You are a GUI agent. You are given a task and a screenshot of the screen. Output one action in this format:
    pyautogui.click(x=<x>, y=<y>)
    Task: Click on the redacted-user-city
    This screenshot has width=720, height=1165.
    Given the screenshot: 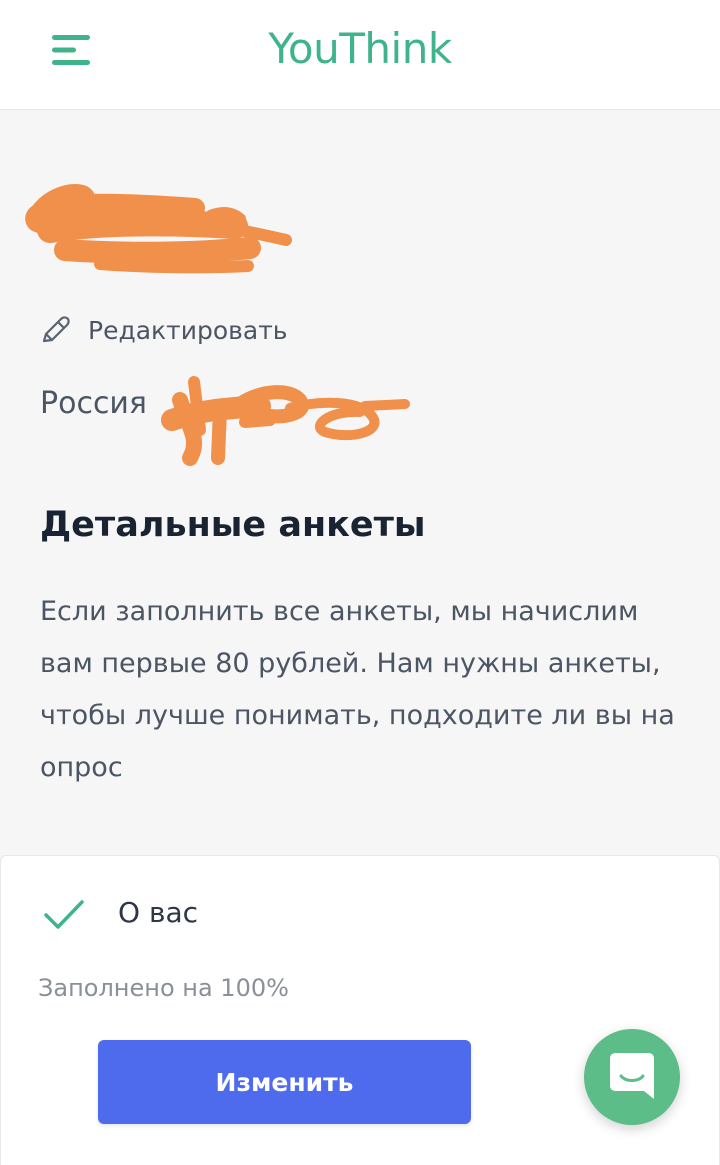 What is the action you would take?
    pyautogui.click(x=285, y=421)
    